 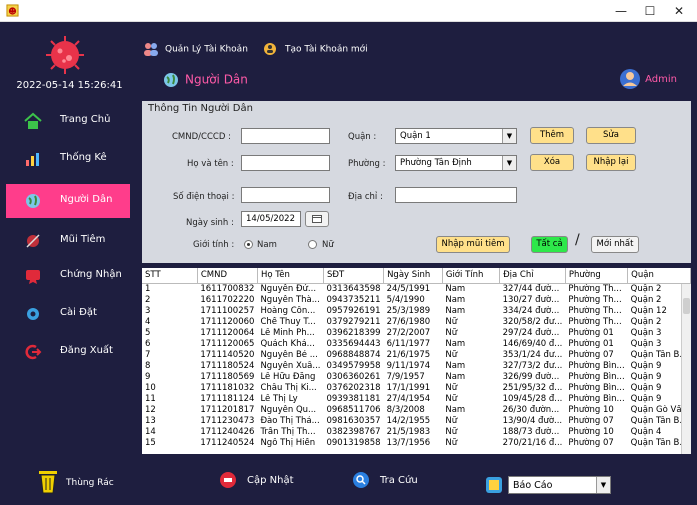 What do you see at coordinates (353, 409) in the screenshot?
I see `table-cell: 0968511706` at bounding box center [353, 409].